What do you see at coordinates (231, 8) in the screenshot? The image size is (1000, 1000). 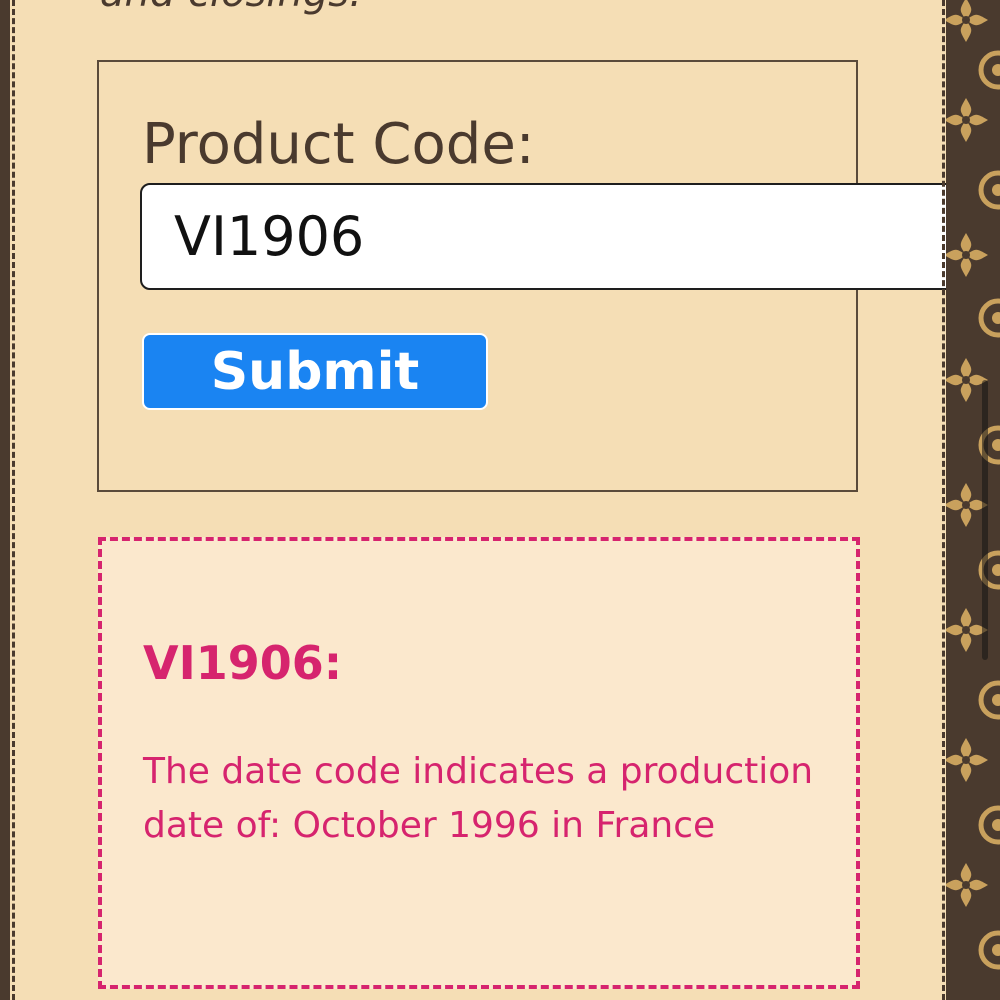 I see `intro-text-fragment: and closings.` at bounding box center [231, 8].